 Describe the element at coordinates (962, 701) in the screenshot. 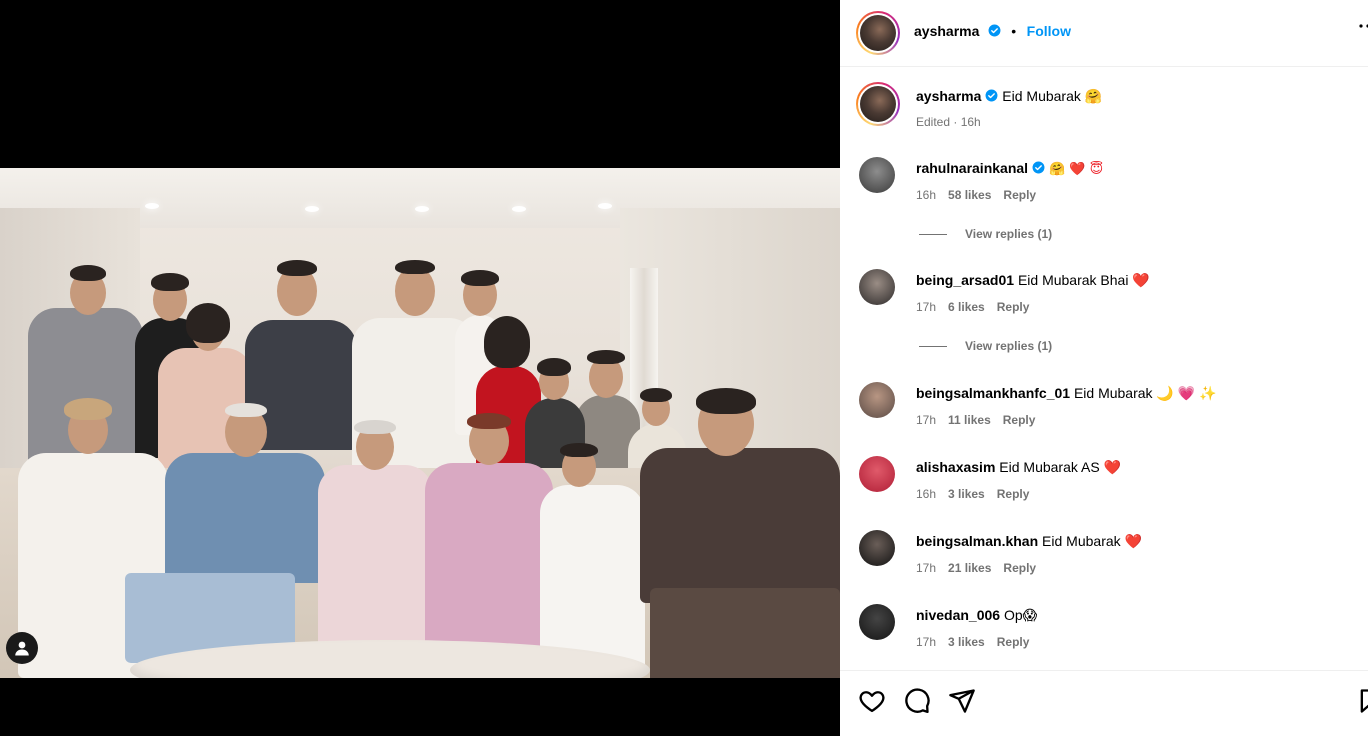

I see `share-icon` at that location.